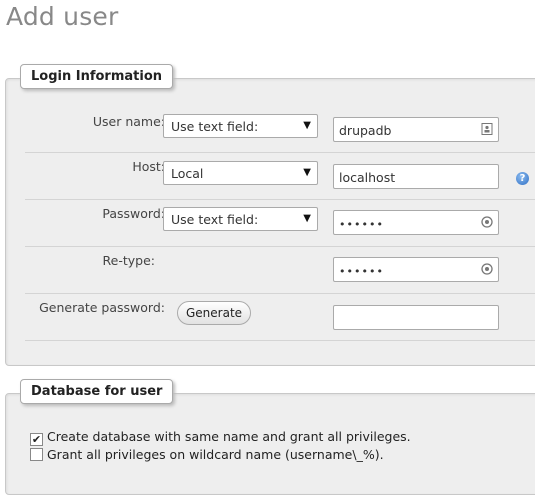 The width and height of the screenshot is (535, 495). What do you see at coordinates (416, 222) in the screenshot?
I see `password-input: ••••••` at bounding box center [416, 222].